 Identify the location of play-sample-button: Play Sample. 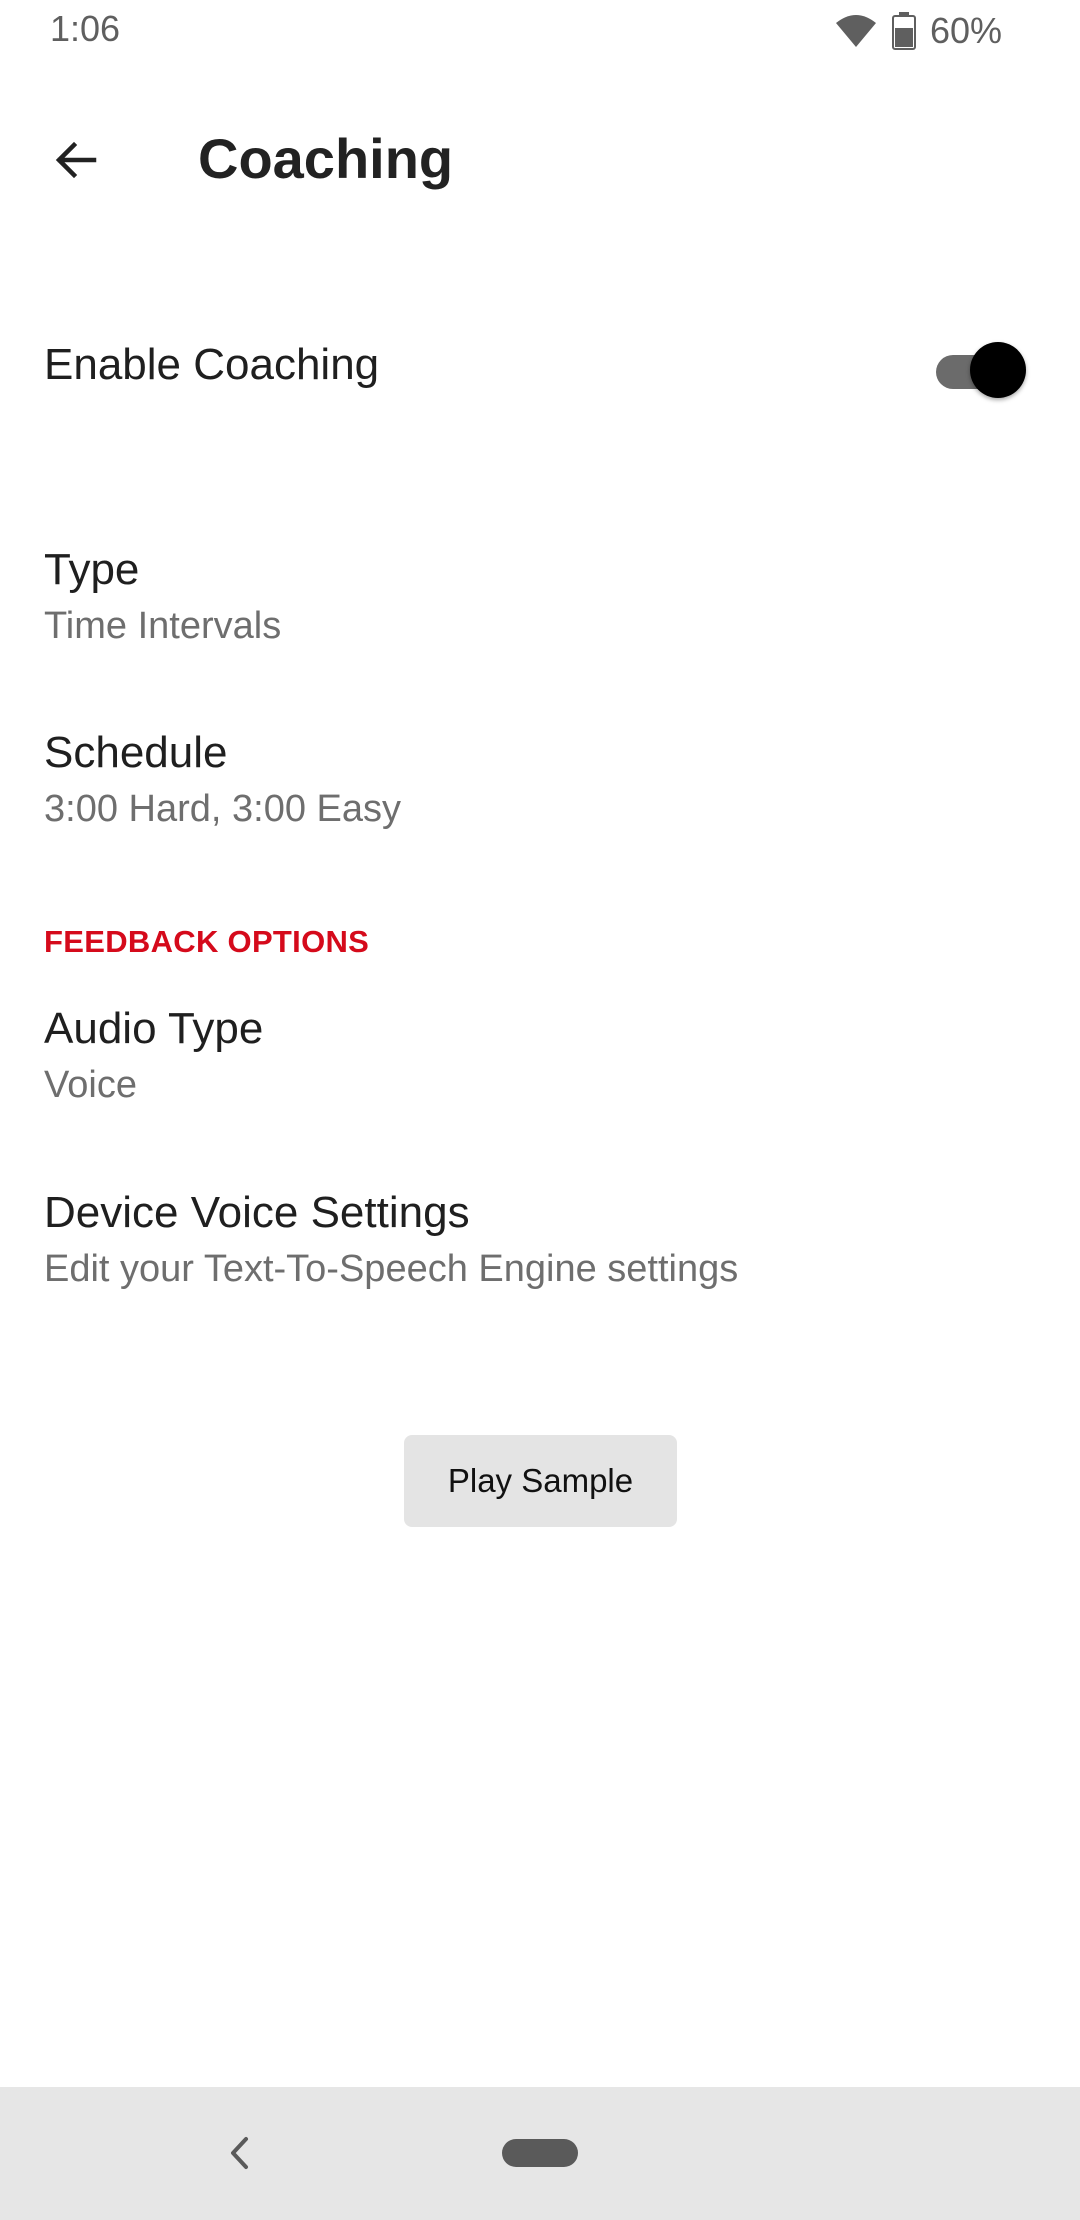
(540, 1481).